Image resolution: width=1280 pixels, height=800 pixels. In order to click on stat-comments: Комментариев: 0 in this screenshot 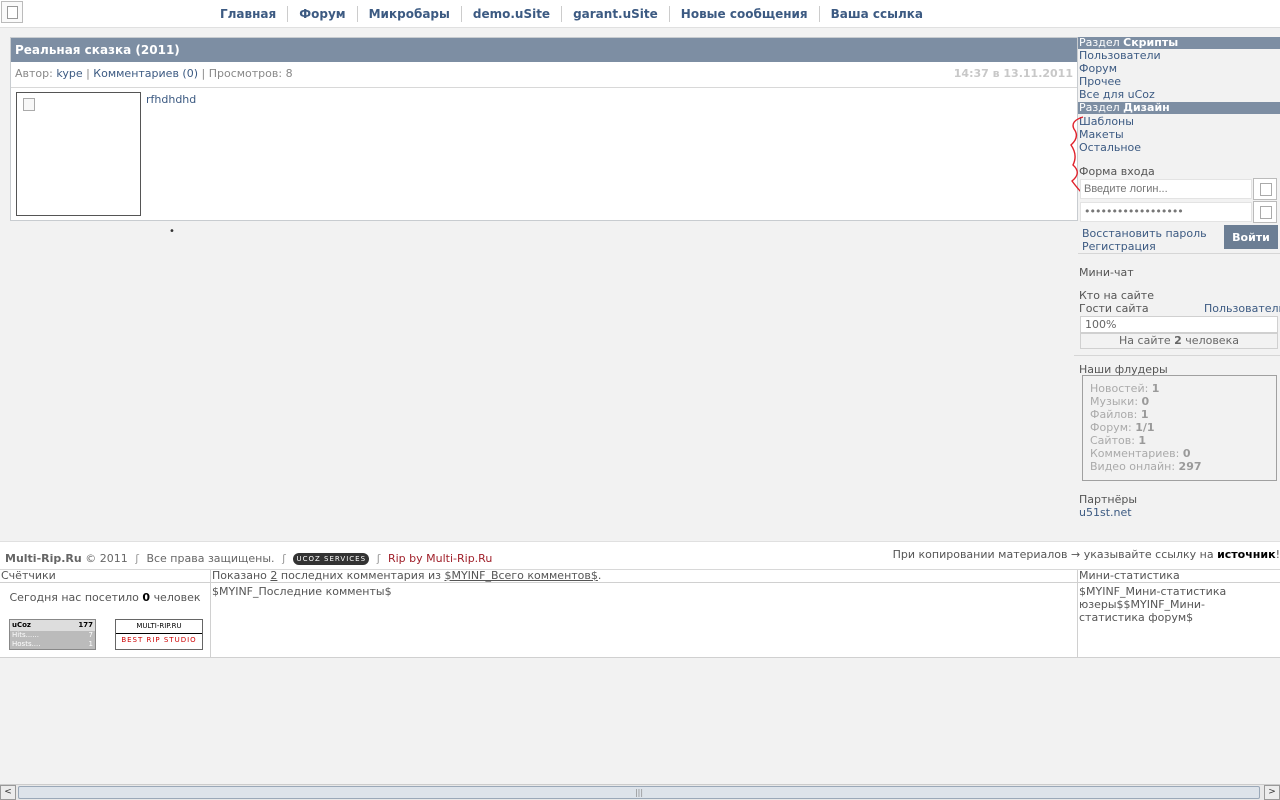, I will do `click(1140, 453)`.